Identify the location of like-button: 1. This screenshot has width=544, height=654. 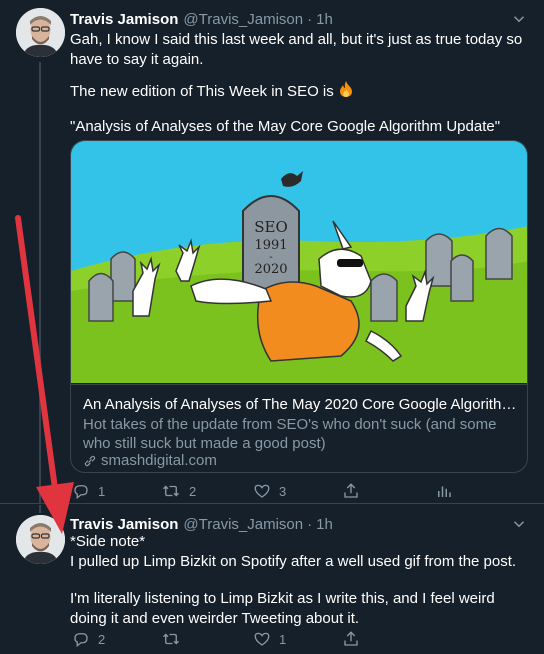
(269, 639).